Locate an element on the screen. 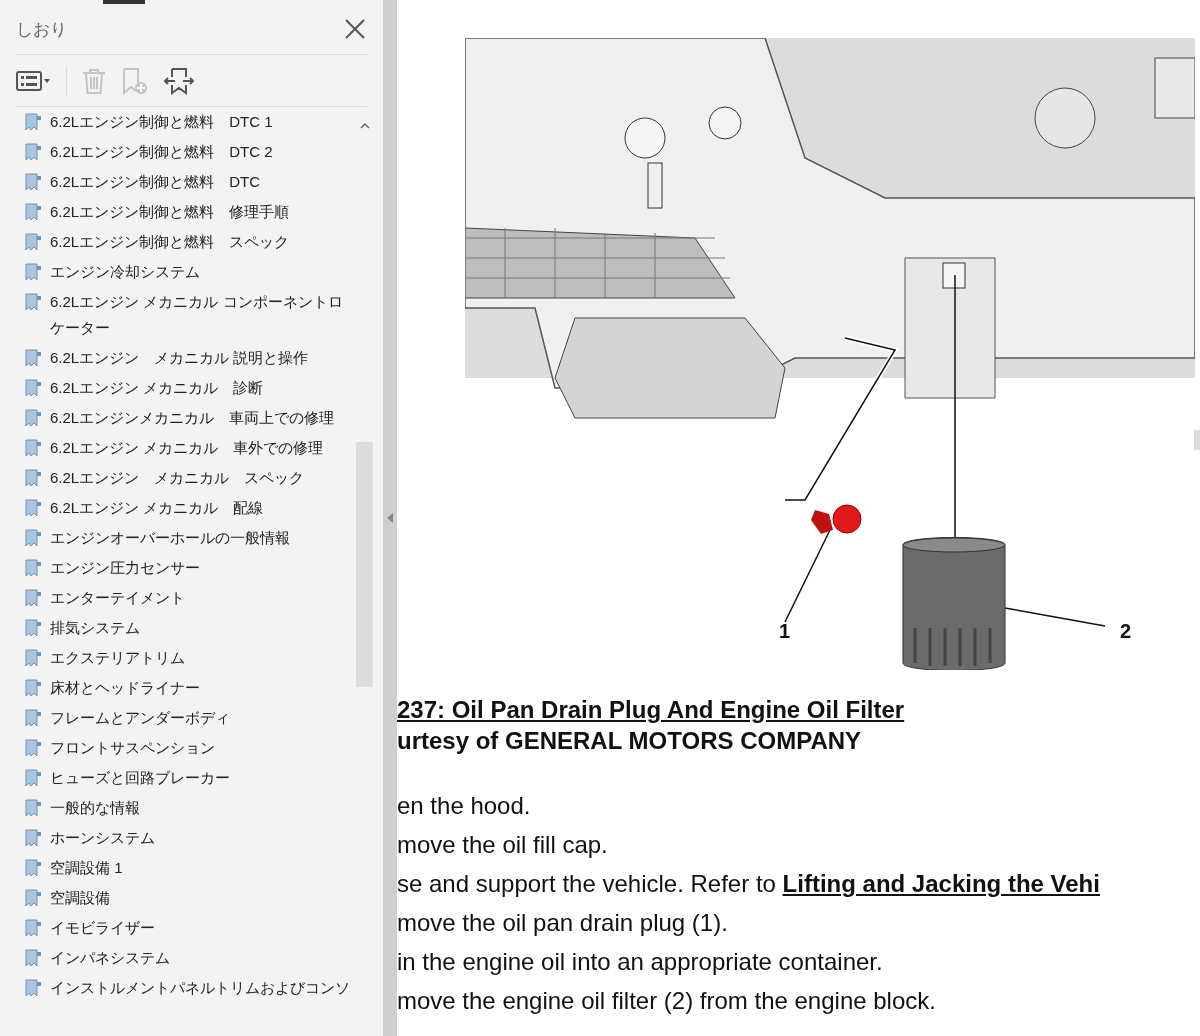  instruction-step: move the oil pan drain plug (1). is located at coordinates (798, 922).